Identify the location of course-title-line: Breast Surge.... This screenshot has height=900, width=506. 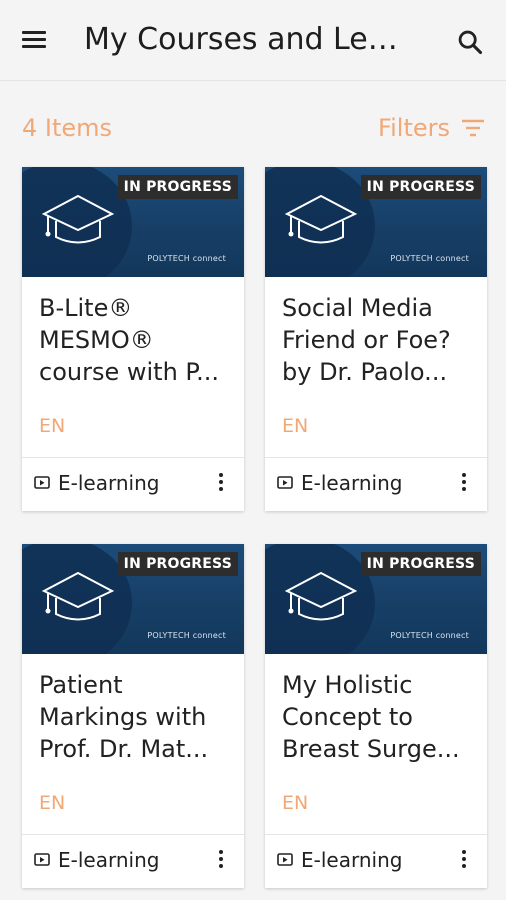
(371, 749).